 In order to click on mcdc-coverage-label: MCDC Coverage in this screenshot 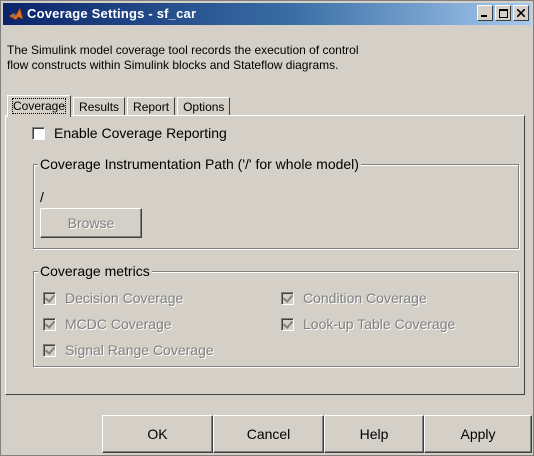, I will do `click(118, 324)`.